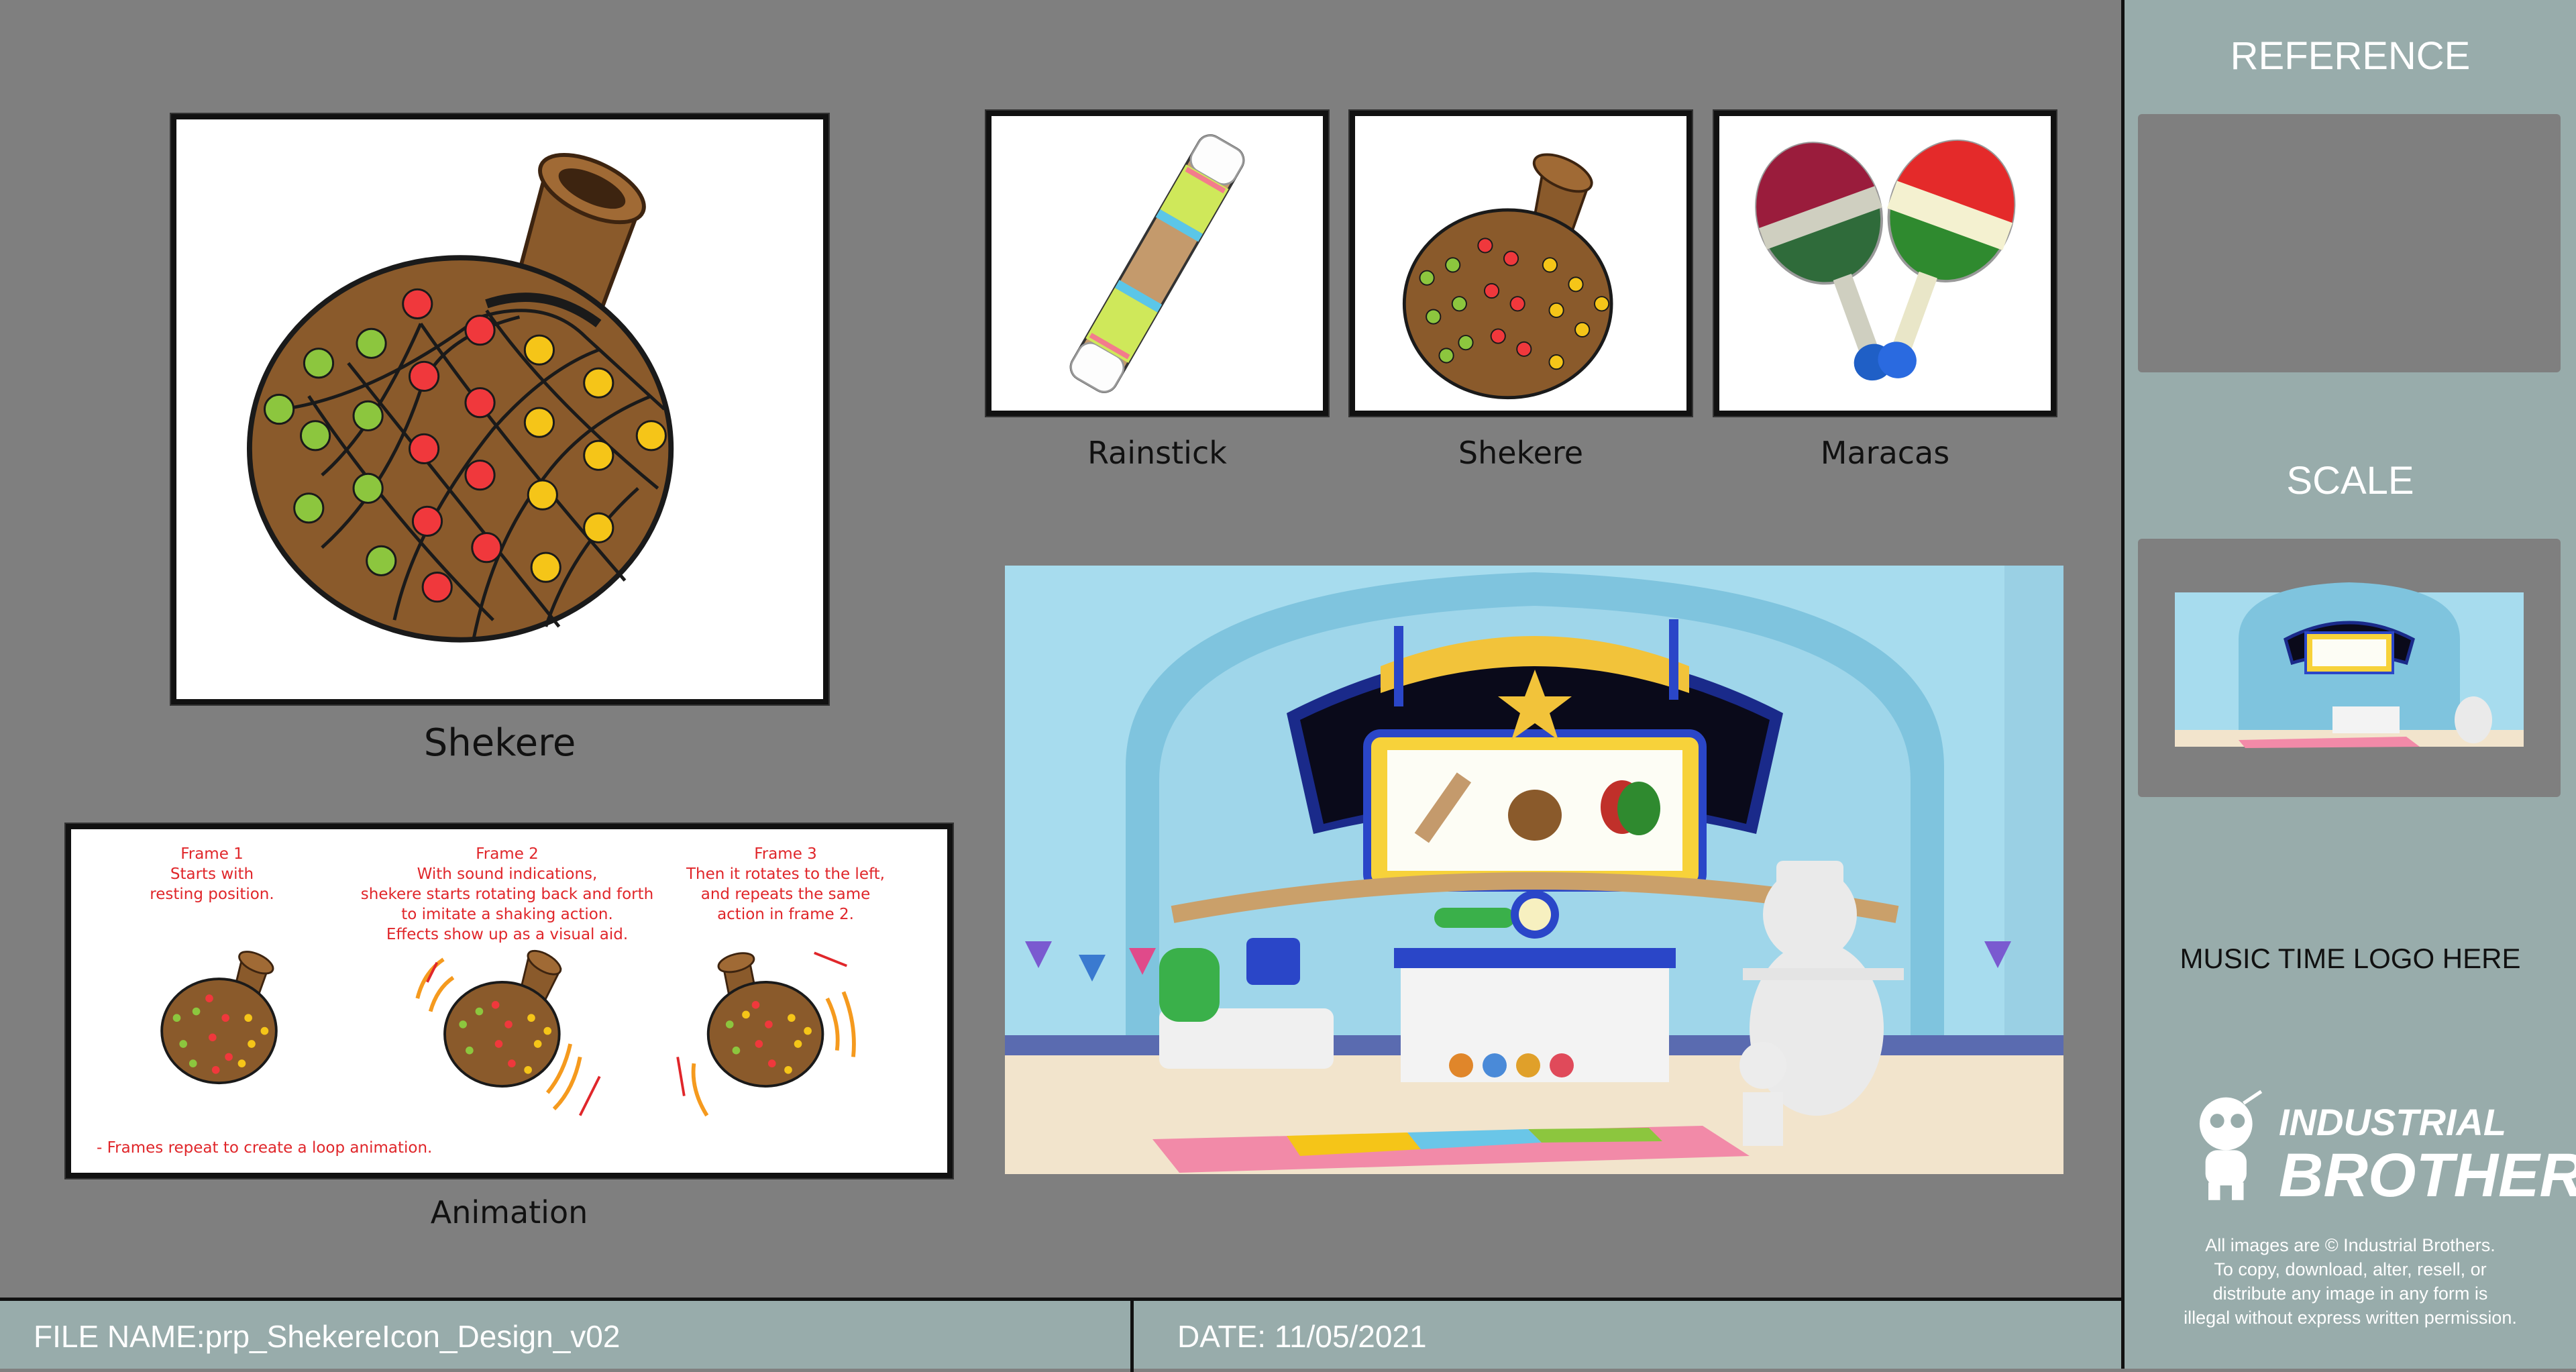 The height and width of the screenshot is (1372, 2576). I want to click on scale-thumbnail, so click(2349, 668).